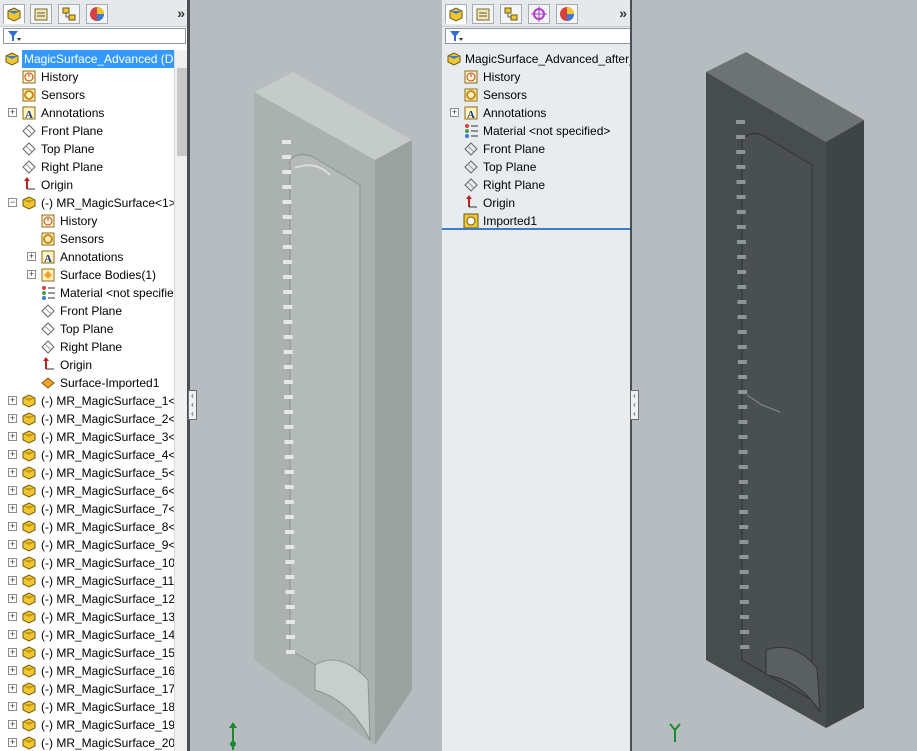  I want to click on collapse-node-icon: −, so click(12, 202).